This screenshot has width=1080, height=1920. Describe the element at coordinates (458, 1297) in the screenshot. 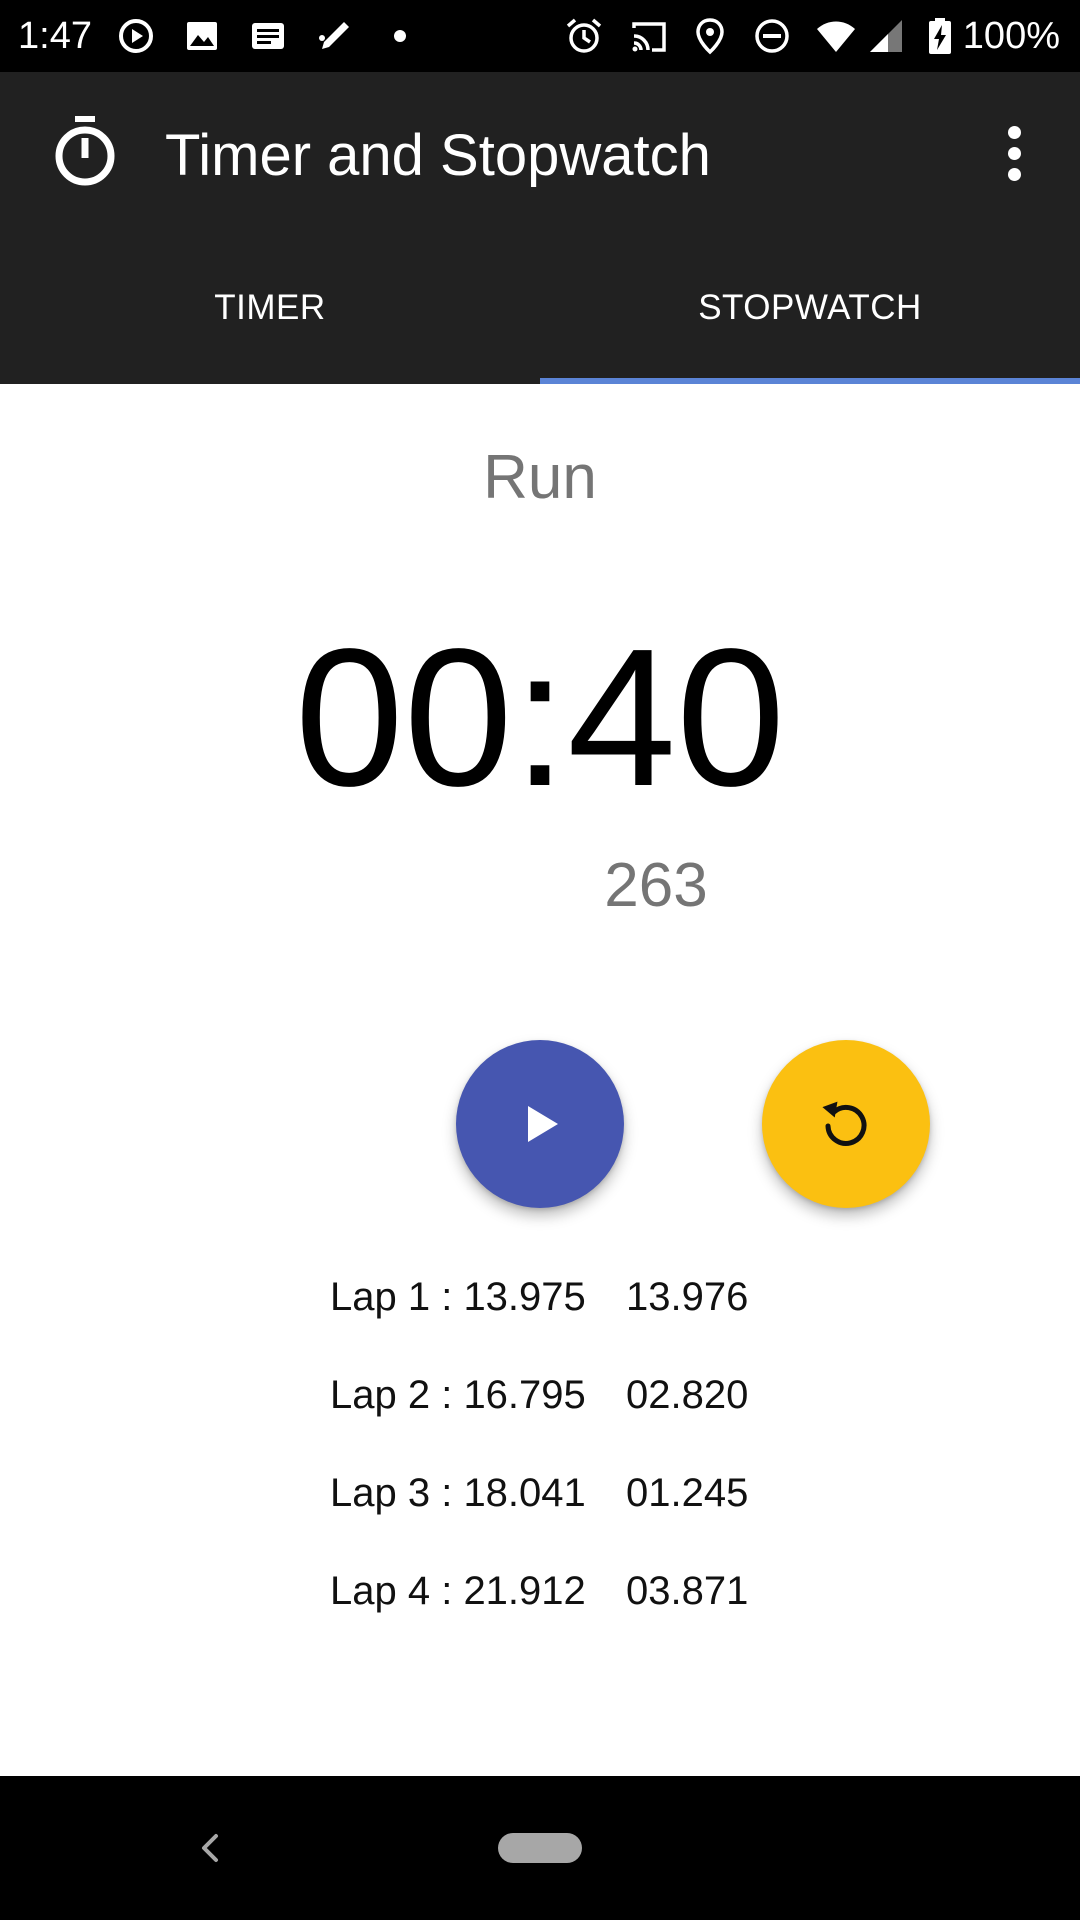

I see `lap-label: Lap 1 : 13.975` at that location.